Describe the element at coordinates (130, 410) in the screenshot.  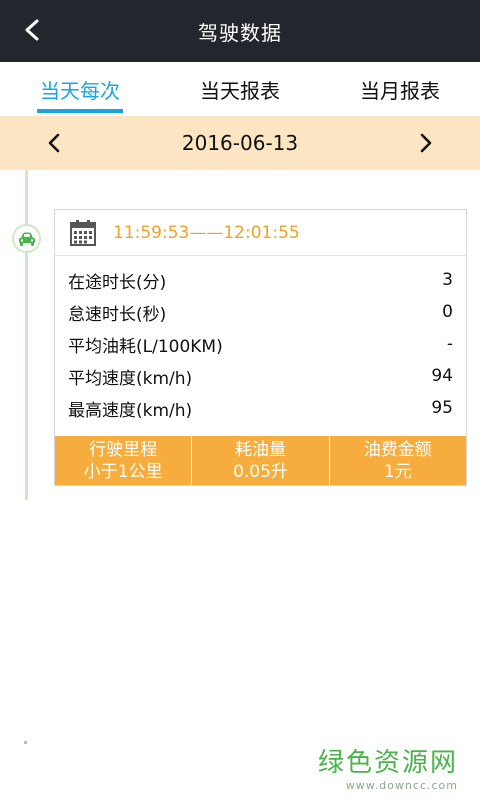
I see `stat-label: 最高速度(km/h)` at that location.